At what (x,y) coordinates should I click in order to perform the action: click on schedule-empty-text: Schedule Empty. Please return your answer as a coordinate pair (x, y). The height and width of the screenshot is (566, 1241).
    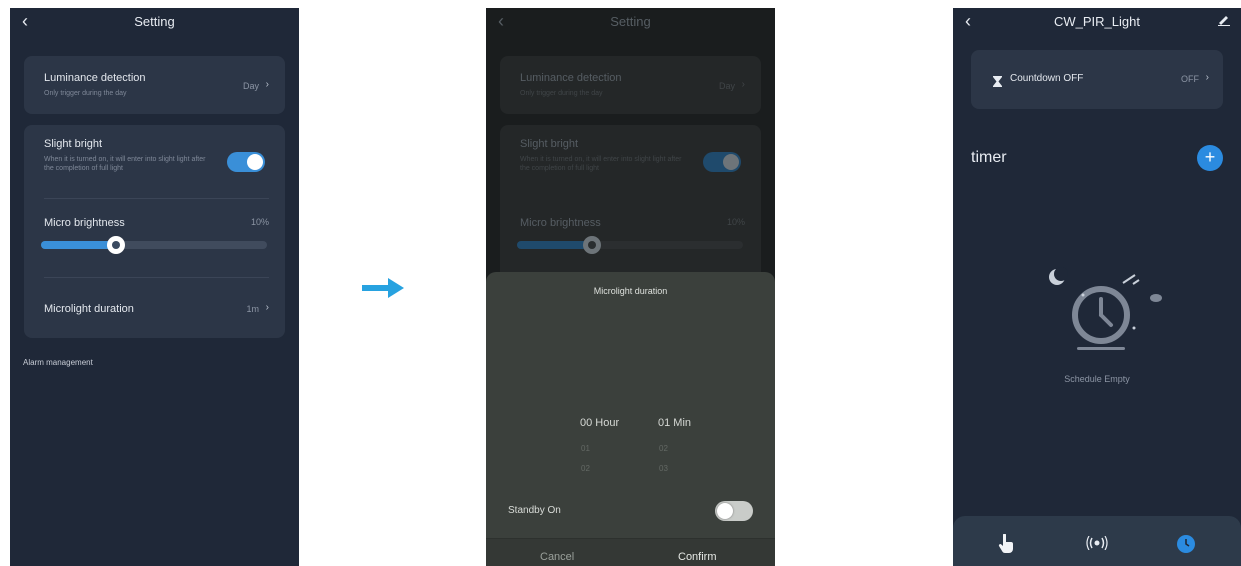
    Looking at the image, I should click on (1097, 379).